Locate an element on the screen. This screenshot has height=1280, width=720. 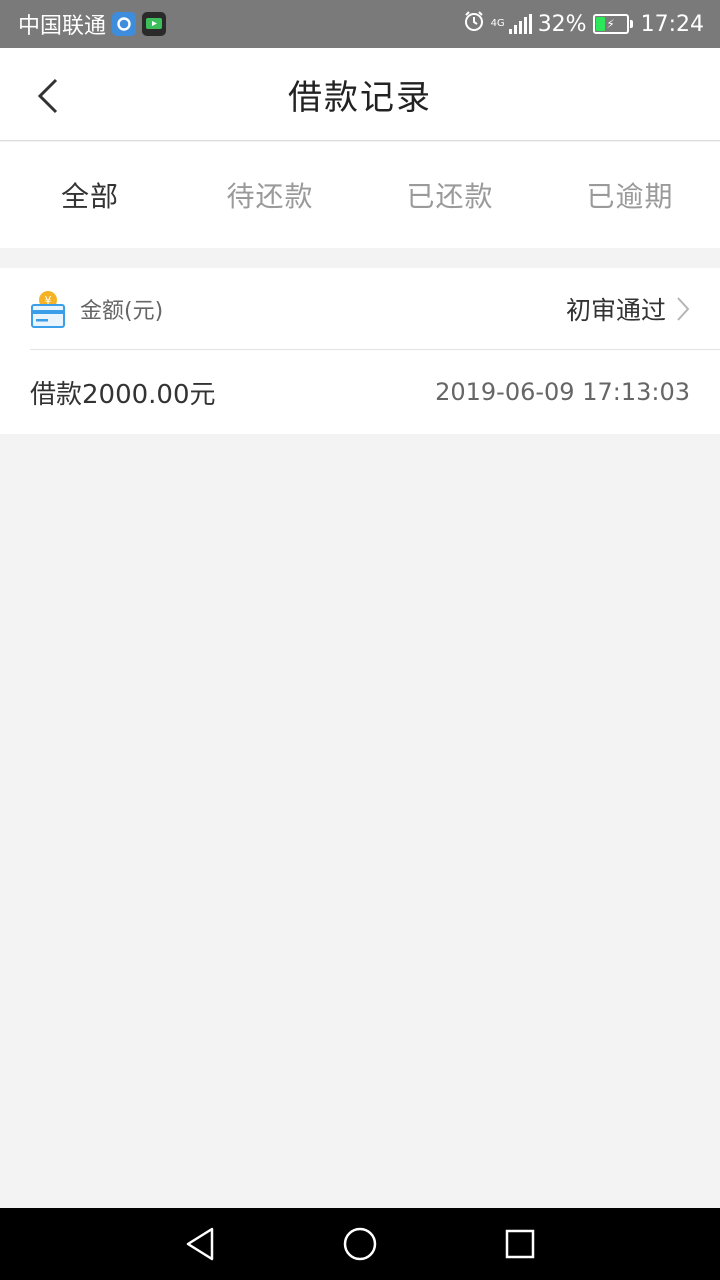
alarm-icon is located at coordinates (474, 24).